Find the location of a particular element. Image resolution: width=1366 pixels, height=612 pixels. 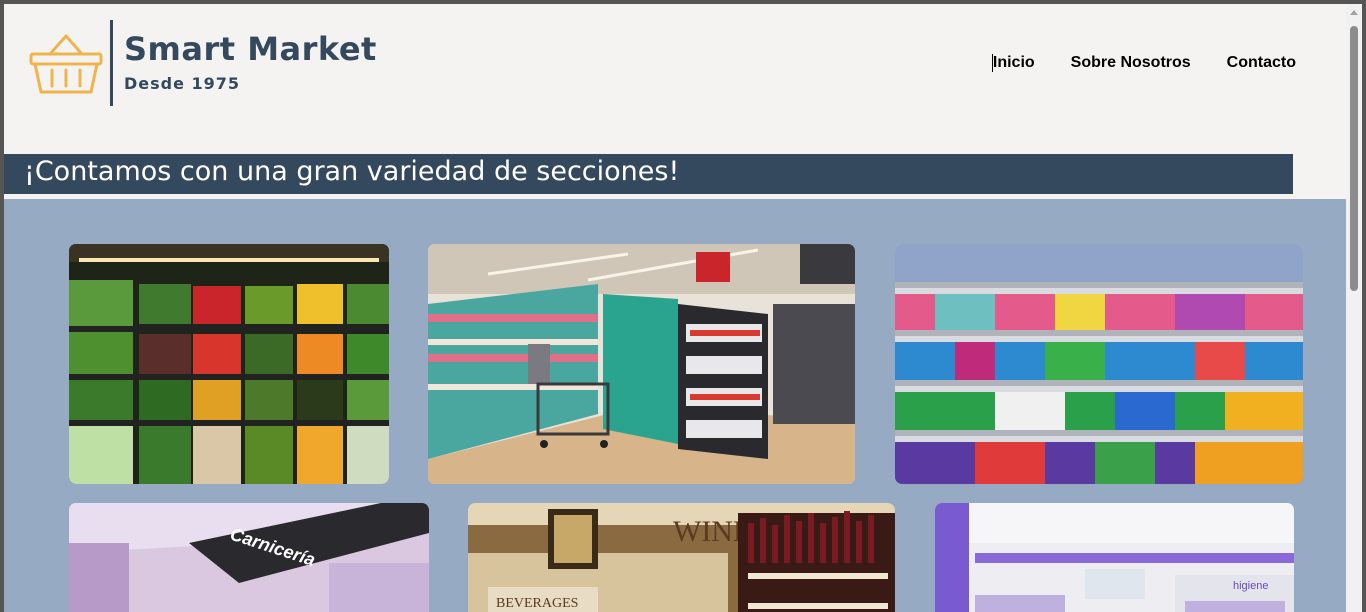

cleaning-image is located at coordinates (1099, 364).